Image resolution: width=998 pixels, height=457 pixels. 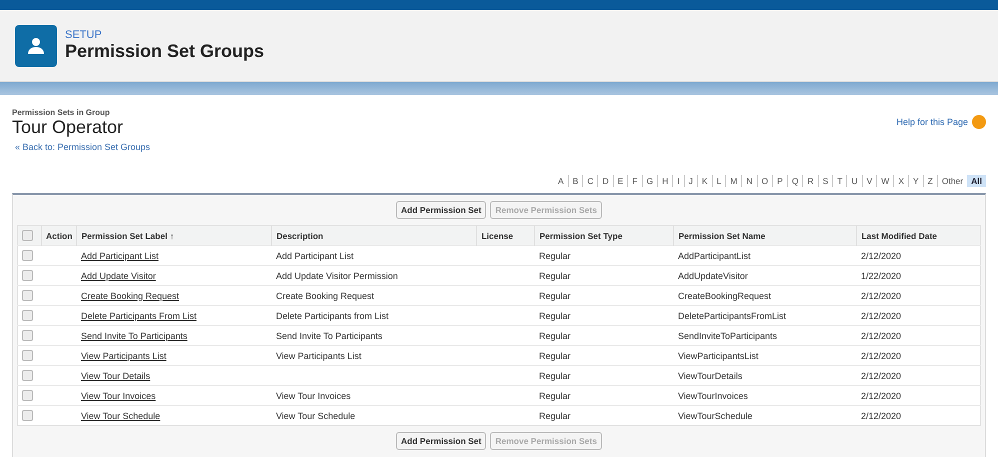 I want to click on table-cell: View Tour Invoices, so click(x=313, y=395).